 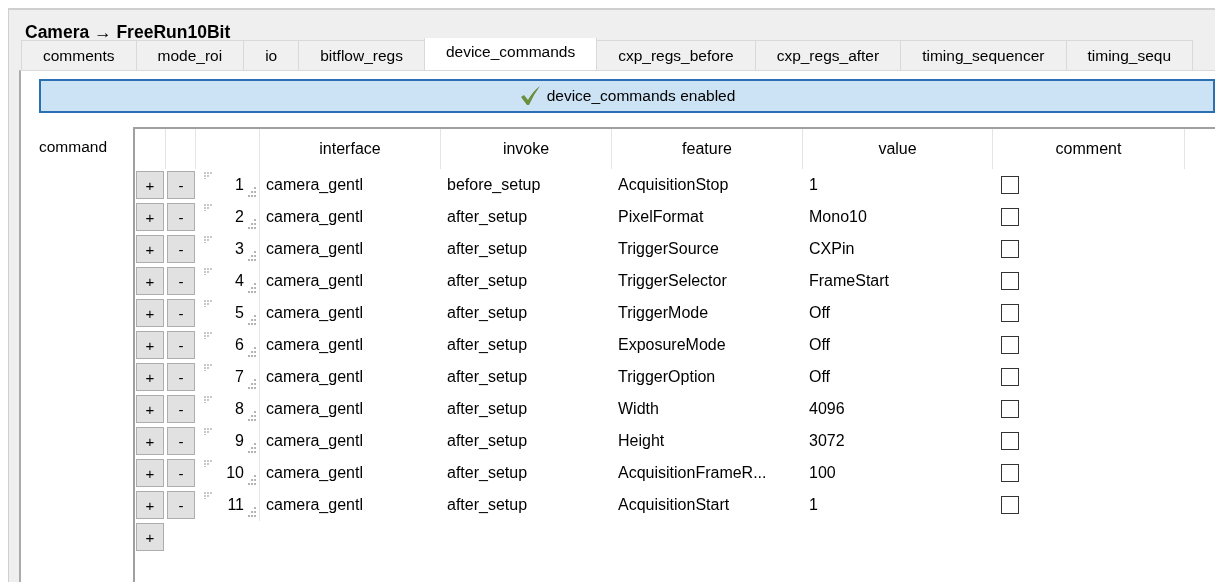 What do you see at coordinates (641, 441) in the screenshot?
I see `table-cell-text: Height` at bounding box center [641, 441].